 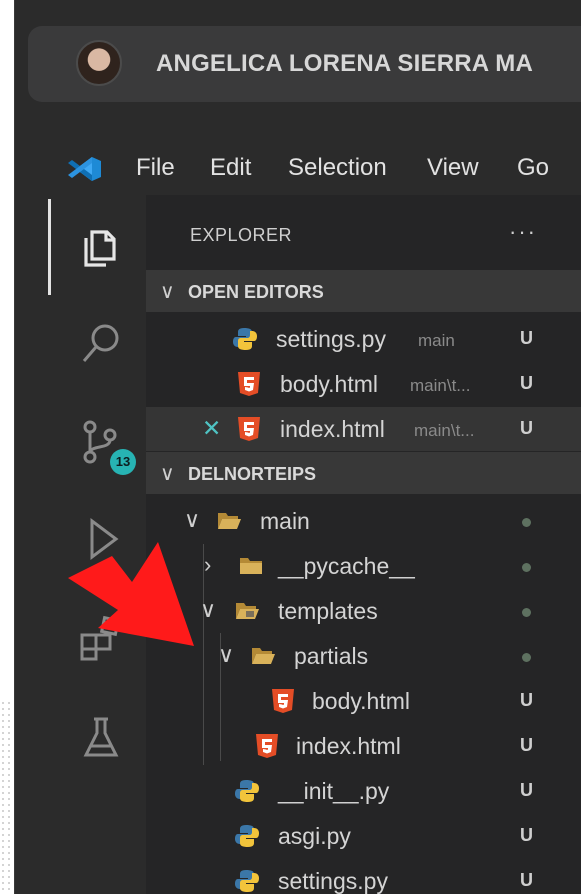 I want to click on tree-file: body.html U, so click(x=363, y=701).